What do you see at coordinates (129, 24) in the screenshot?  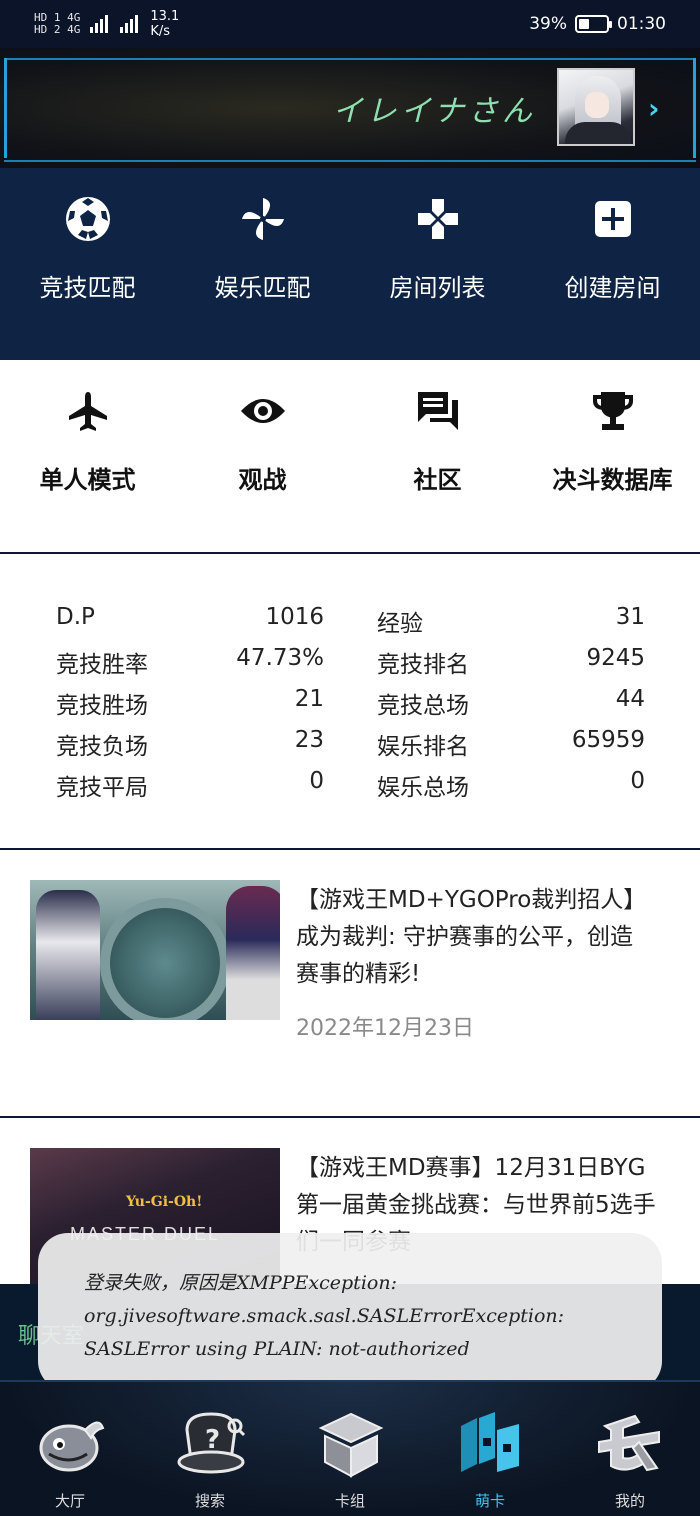 I see `signal-2-icon` at bounding box center [129, 24].